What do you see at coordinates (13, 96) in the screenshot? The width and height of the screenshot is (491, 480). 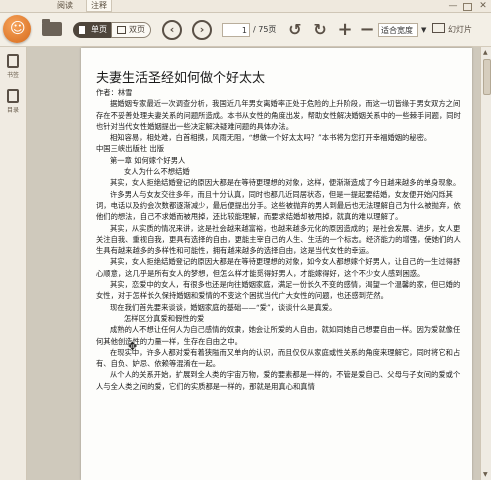 I see `toc-icon` at bounding box center [13, 96].